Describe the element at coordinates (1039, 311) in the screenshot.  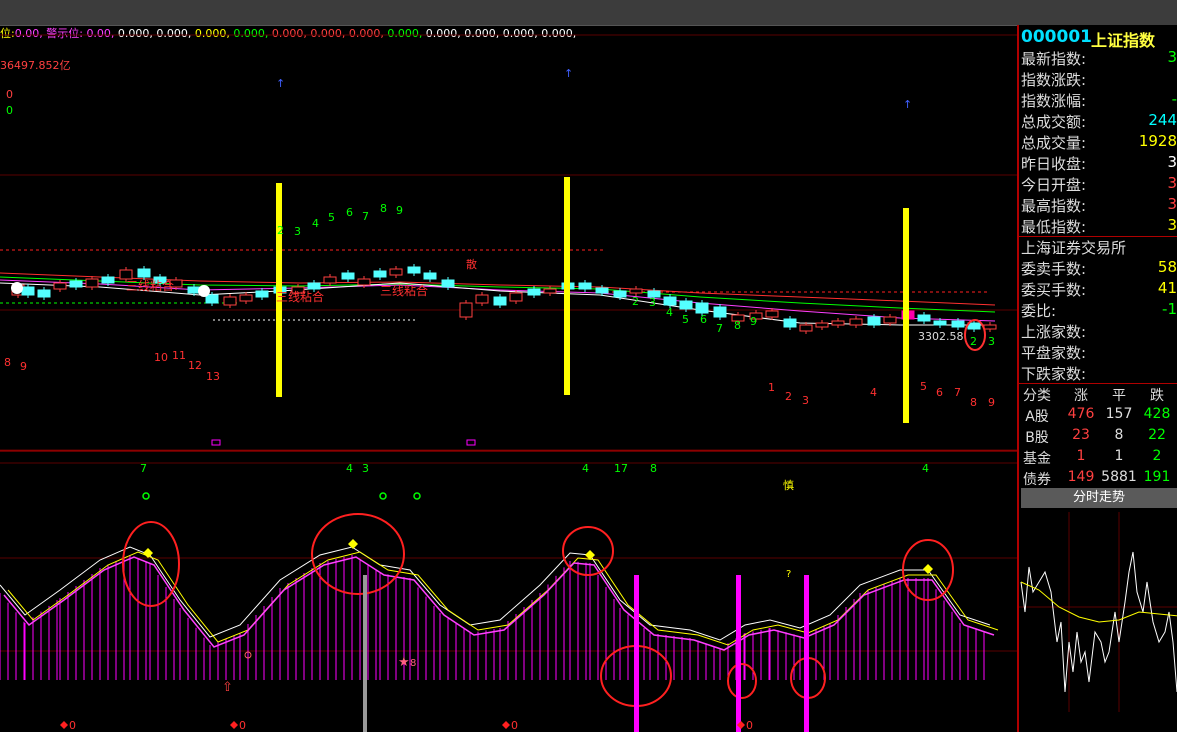
I see `quote-row-label: 委比:` at that location.